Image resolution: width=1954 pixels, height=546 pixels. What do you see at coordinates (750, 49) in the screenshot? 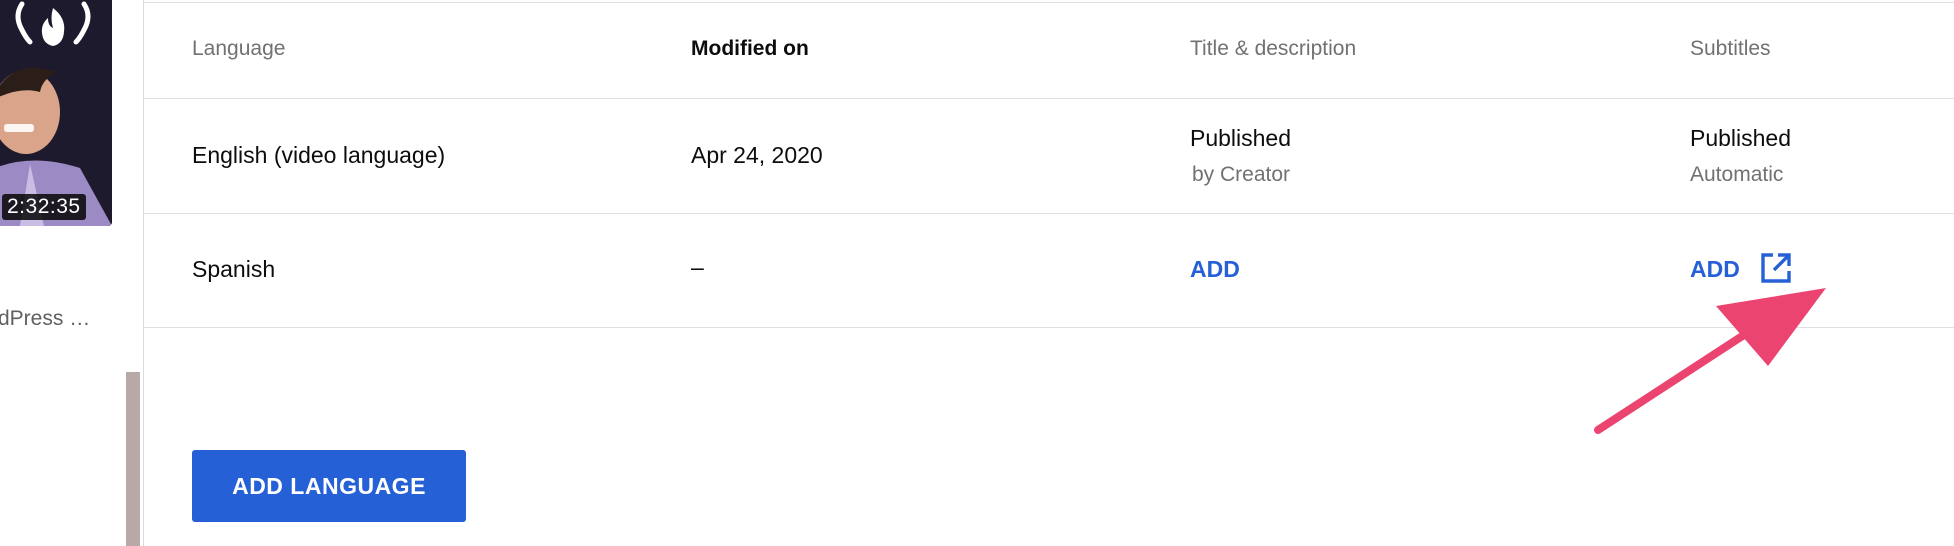
I see `header-modified-on: Modified on` at bounding box center [750, 49].